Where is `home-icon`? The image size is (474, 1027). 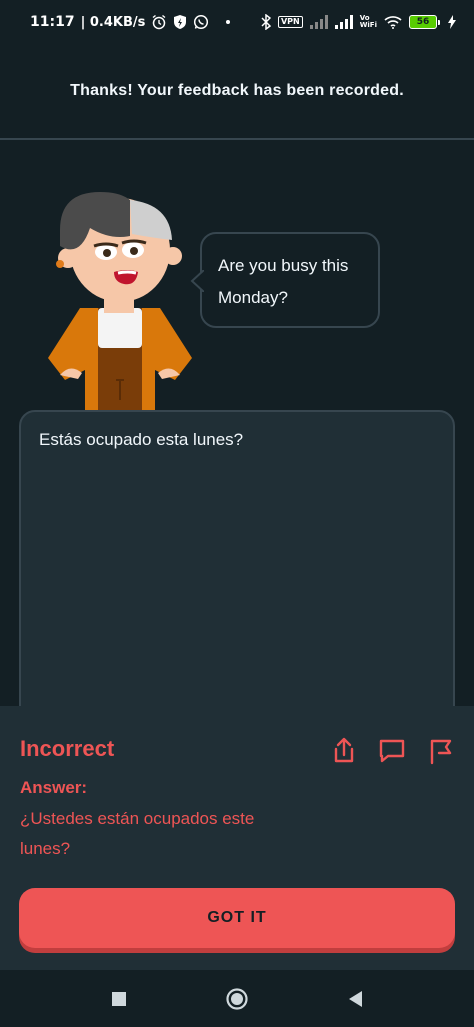 home-icon is located at coordinates (237, 999).